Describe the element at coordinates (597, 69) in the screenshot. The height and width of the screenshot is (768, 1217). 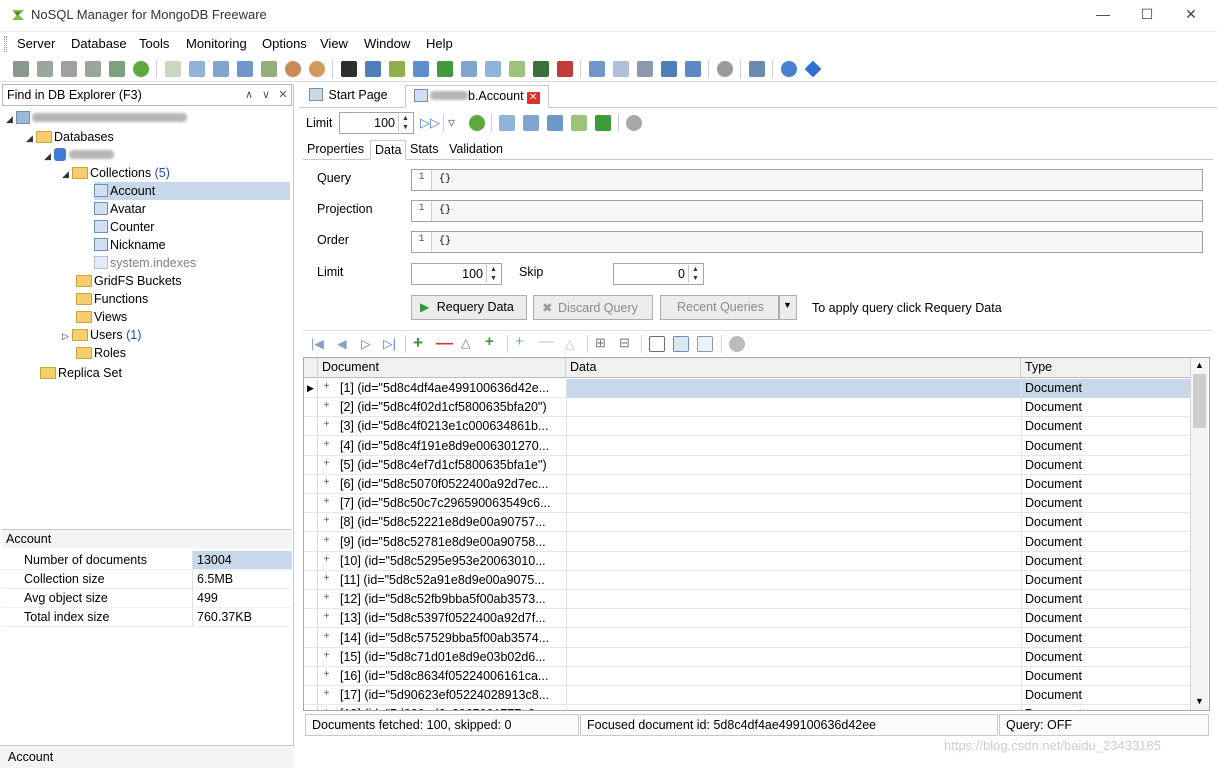
I see `monitor-icon` at that location.